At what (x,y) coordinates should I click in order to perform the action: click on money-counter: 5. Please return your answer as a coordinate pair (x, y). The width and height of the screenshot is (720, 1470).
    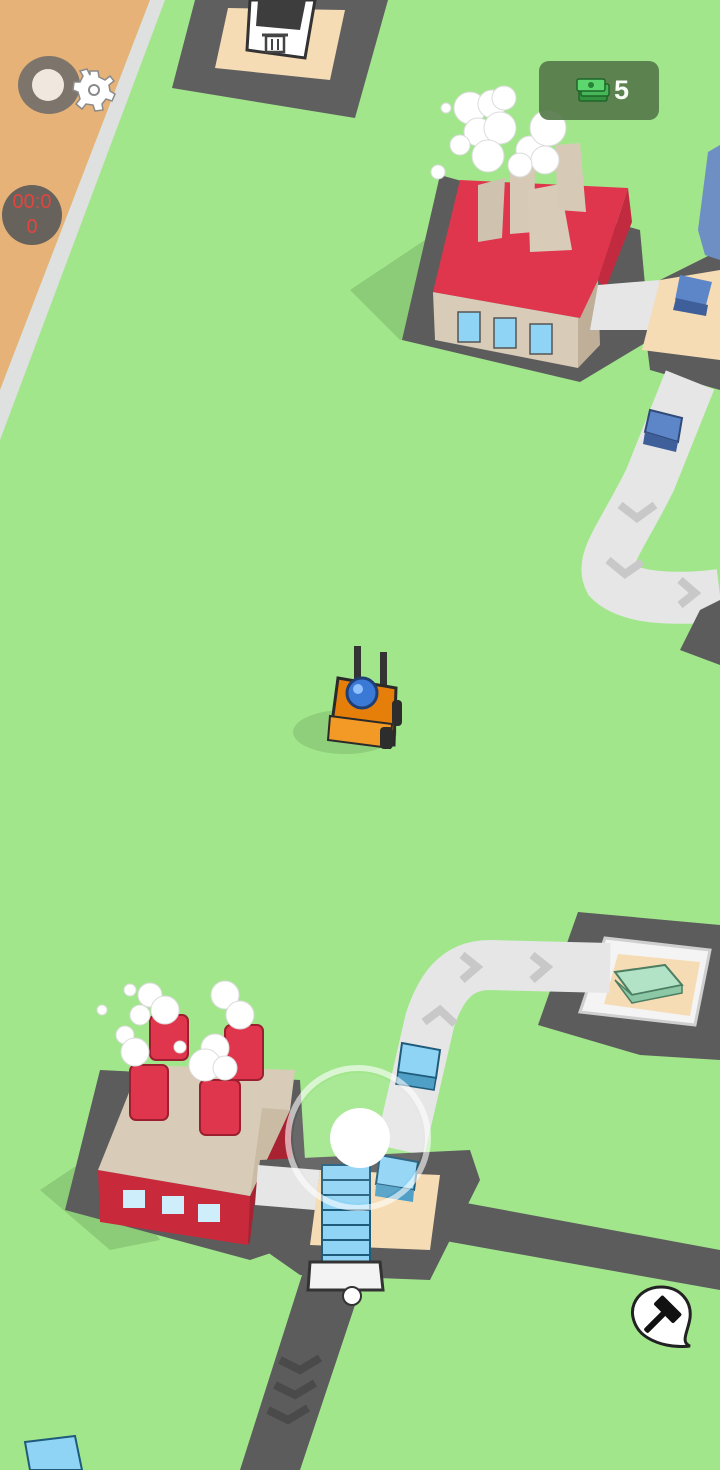
    Looking at the image, I should click on (599, 90).